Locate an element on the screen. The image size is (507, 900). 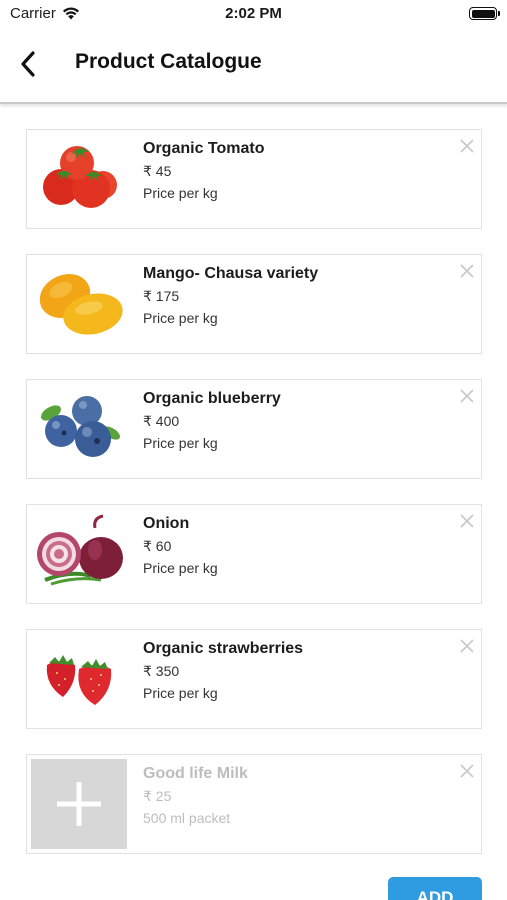
product-unit: 500 ml packet is located at coordinates (187, 818).